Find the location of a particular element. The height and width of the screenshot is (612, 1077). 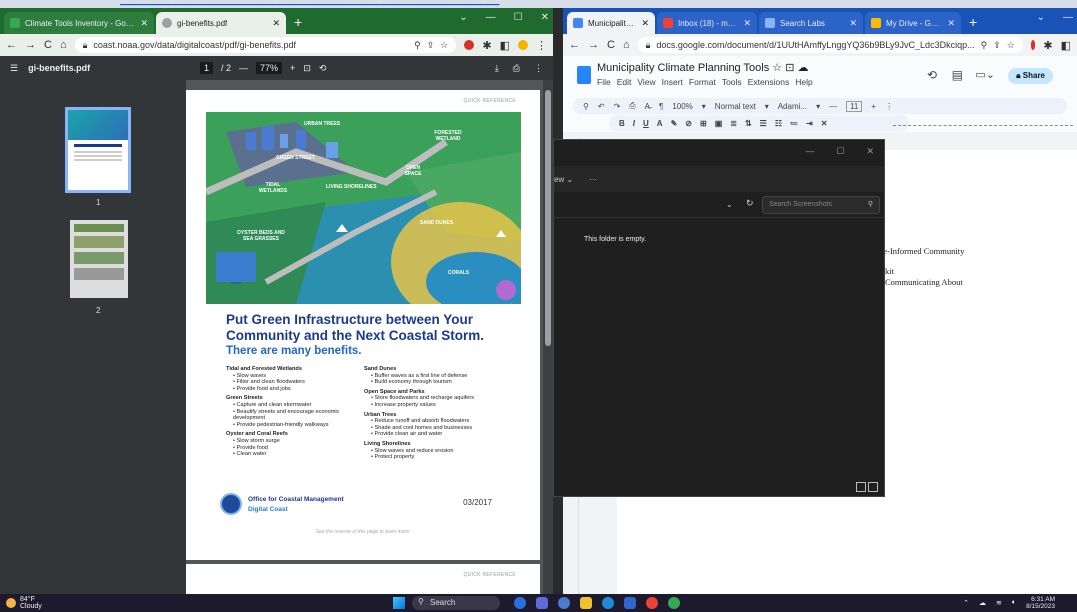

back-icon: ← is located at coordinates (574, 45).